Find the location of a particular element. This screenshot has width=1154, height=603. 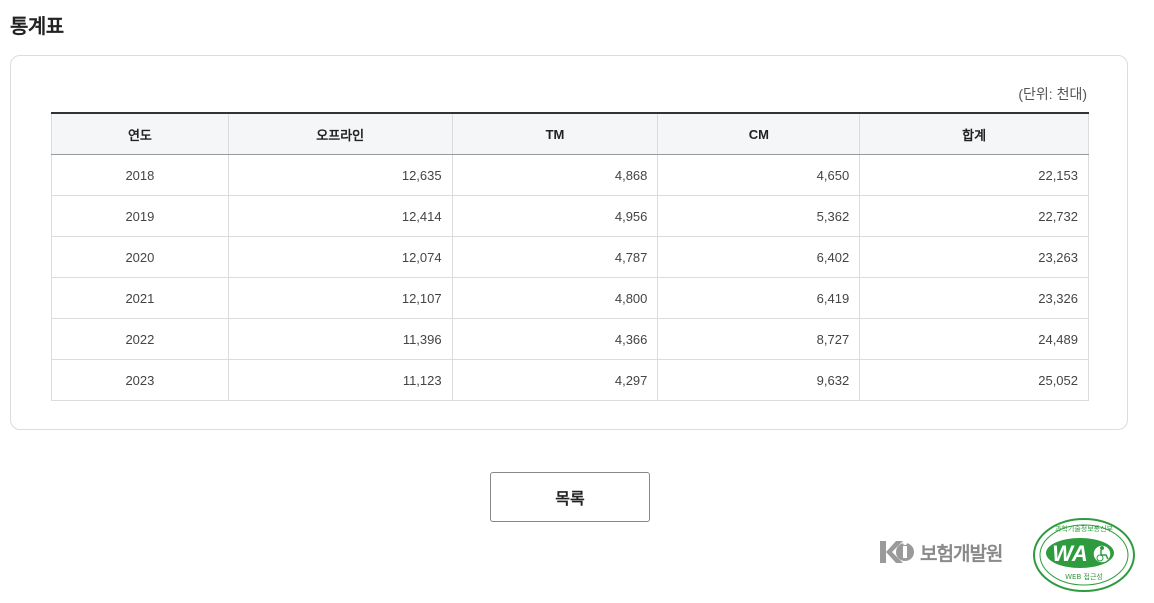

web-accessibility-mark: 과학기술정보통신부 WA WEB 접근성 is located at coordinates (1084, 555).